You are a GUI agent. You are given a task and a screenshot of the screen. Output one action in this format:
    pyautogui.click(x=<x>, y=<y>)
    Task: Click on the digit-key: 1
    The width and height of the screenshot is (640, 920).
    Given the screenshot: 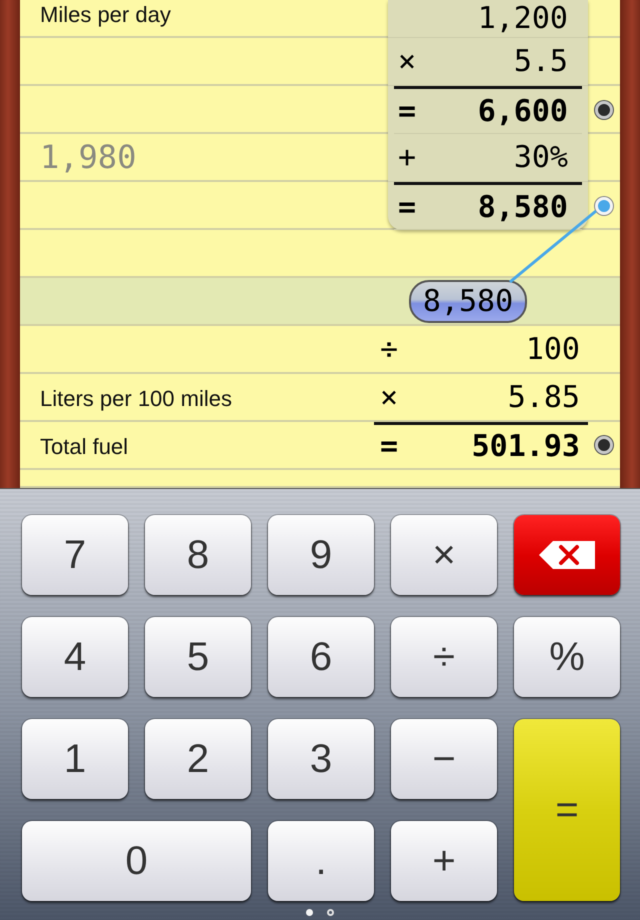 What is the action you would take?
    pyautogui.click(x=75, y=759)
    